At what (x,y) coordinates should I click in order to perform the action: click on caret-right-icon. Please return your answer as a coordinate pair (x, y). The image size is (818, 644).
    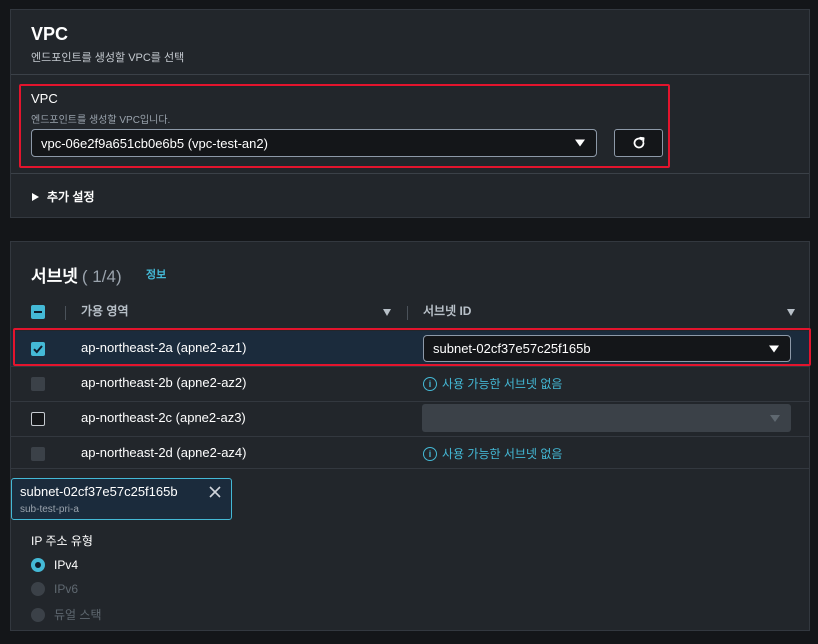
    Looking at the image, I should click on (35, 196).